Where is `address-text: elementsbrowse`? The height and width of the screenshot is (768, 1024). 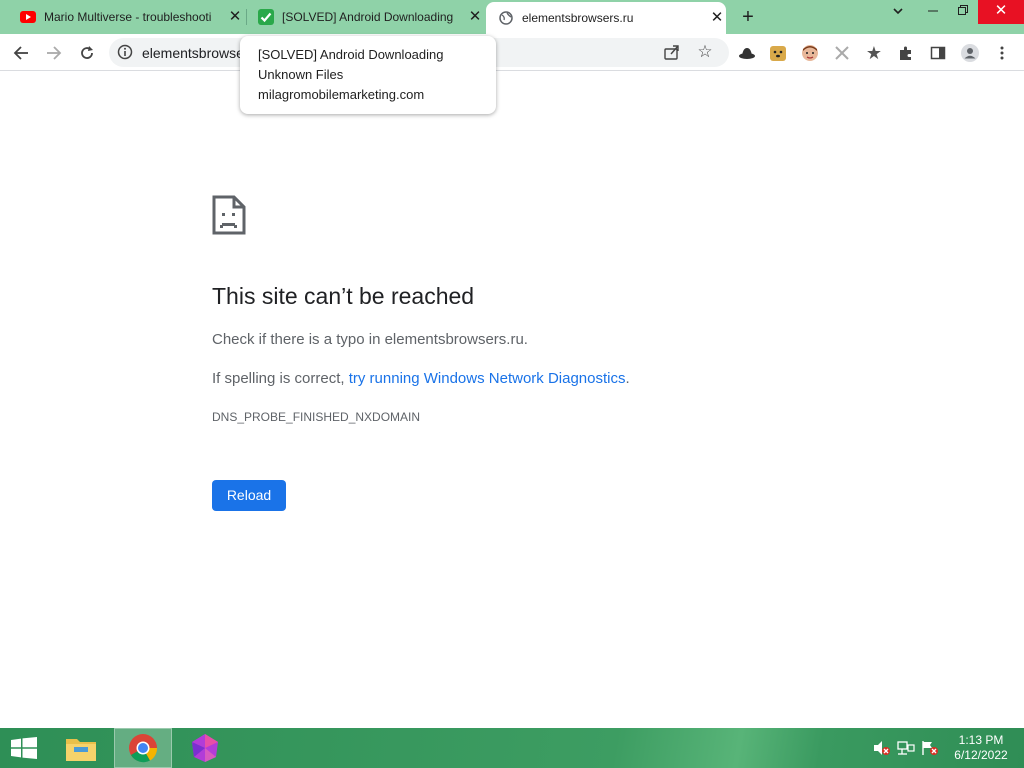
address-text: elementsbrowse is located at coordinates (193, 53).